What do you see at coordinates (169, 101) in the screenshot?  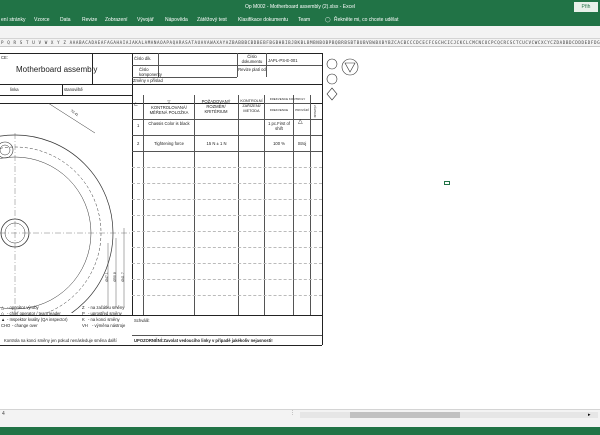 I see `triangle-icon: ▽` at bounding box center [169, 101].